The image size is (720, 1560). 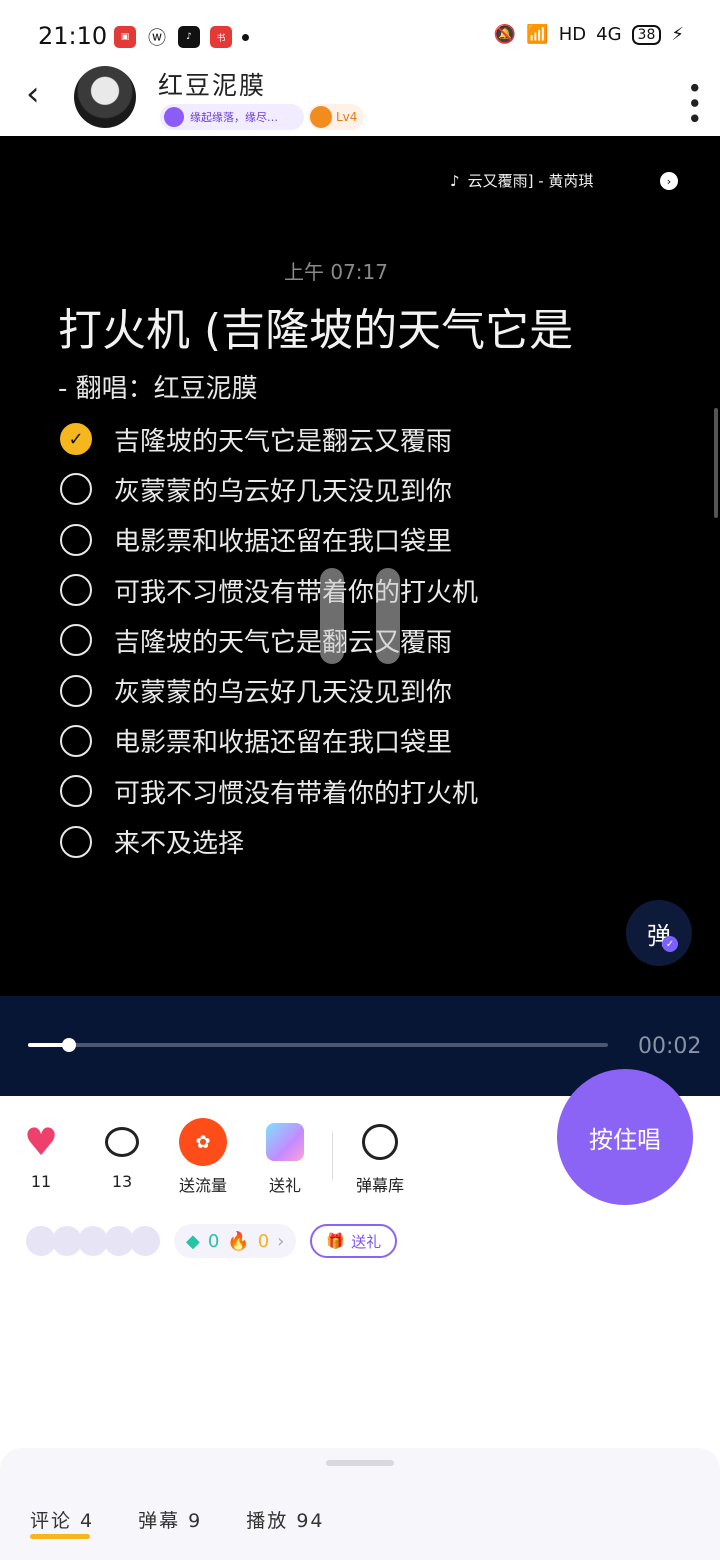 I want to click on video-time-label: 上午 07:17, so click(x=336, y=272).